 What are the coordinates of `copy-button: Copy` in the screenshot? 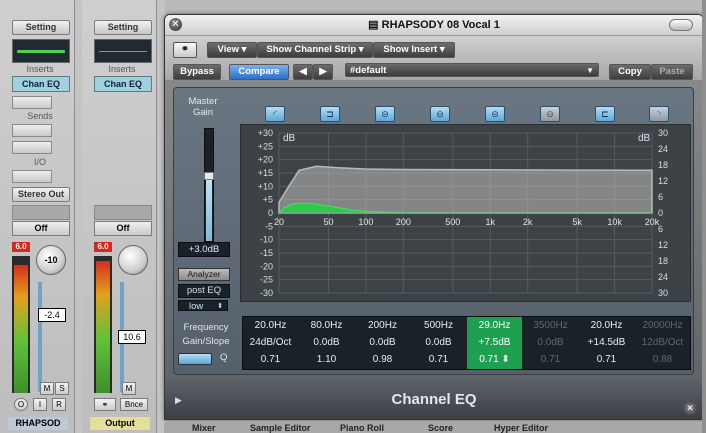 It's located at (630, 72).